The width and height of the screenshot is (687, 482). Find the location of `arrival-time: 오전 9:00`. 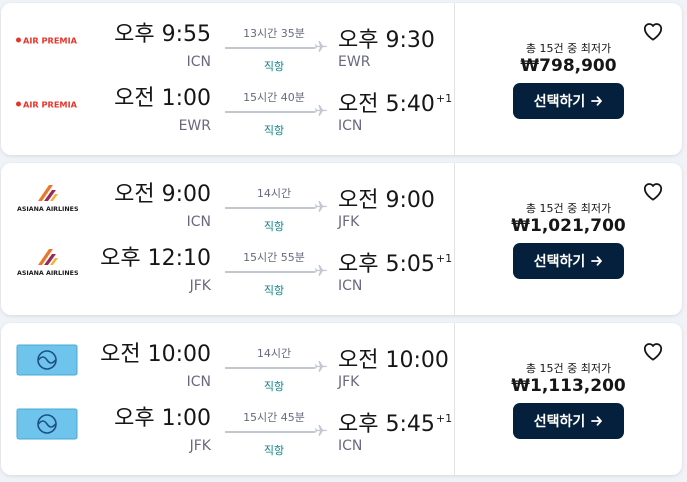

arrival-time: 오전 9:00 is located at coordinates (386, 200).